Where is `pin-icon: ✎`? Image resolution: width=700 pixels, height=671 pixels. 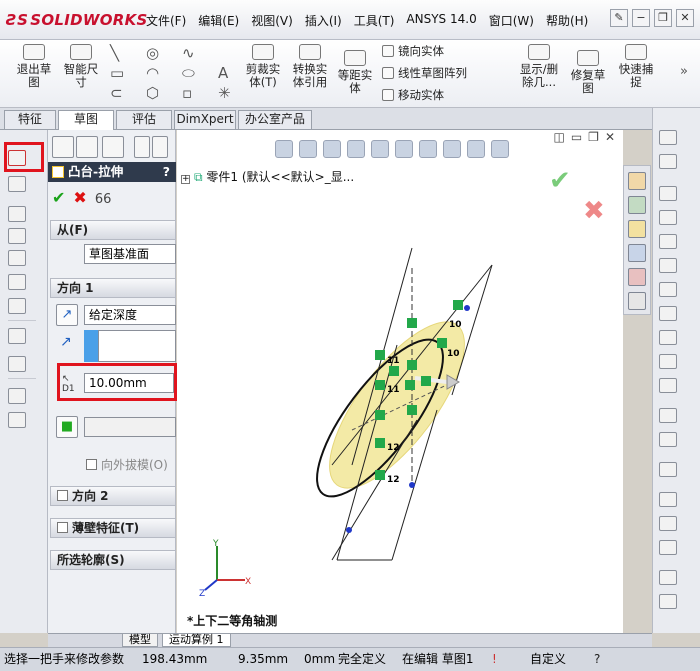
pin-icon: ✎ is located at coordinates (619, 18).